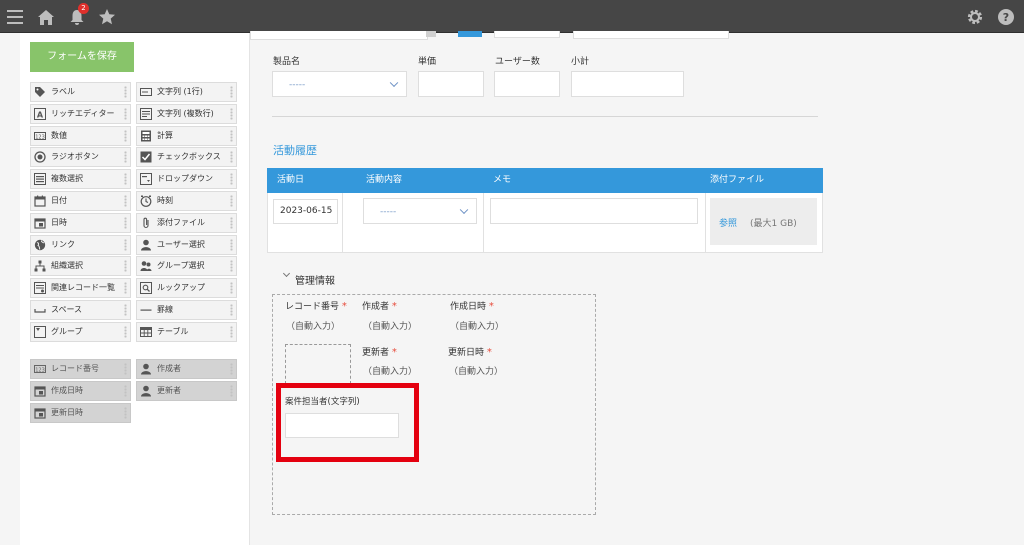  I want to click on palette-field-item-1: 文字列 (1行), so click(186, 92).